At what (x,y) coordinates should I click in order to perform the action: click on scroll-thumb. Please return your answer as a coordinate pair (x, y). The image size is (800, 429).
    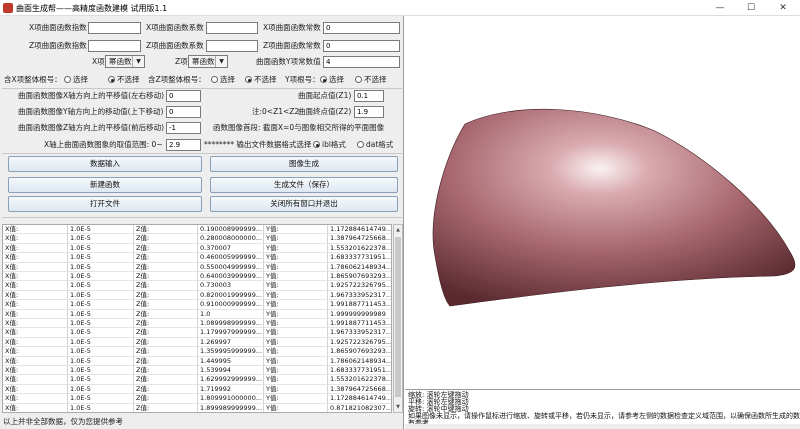
    Looking at the image, I should click on (398, 317).